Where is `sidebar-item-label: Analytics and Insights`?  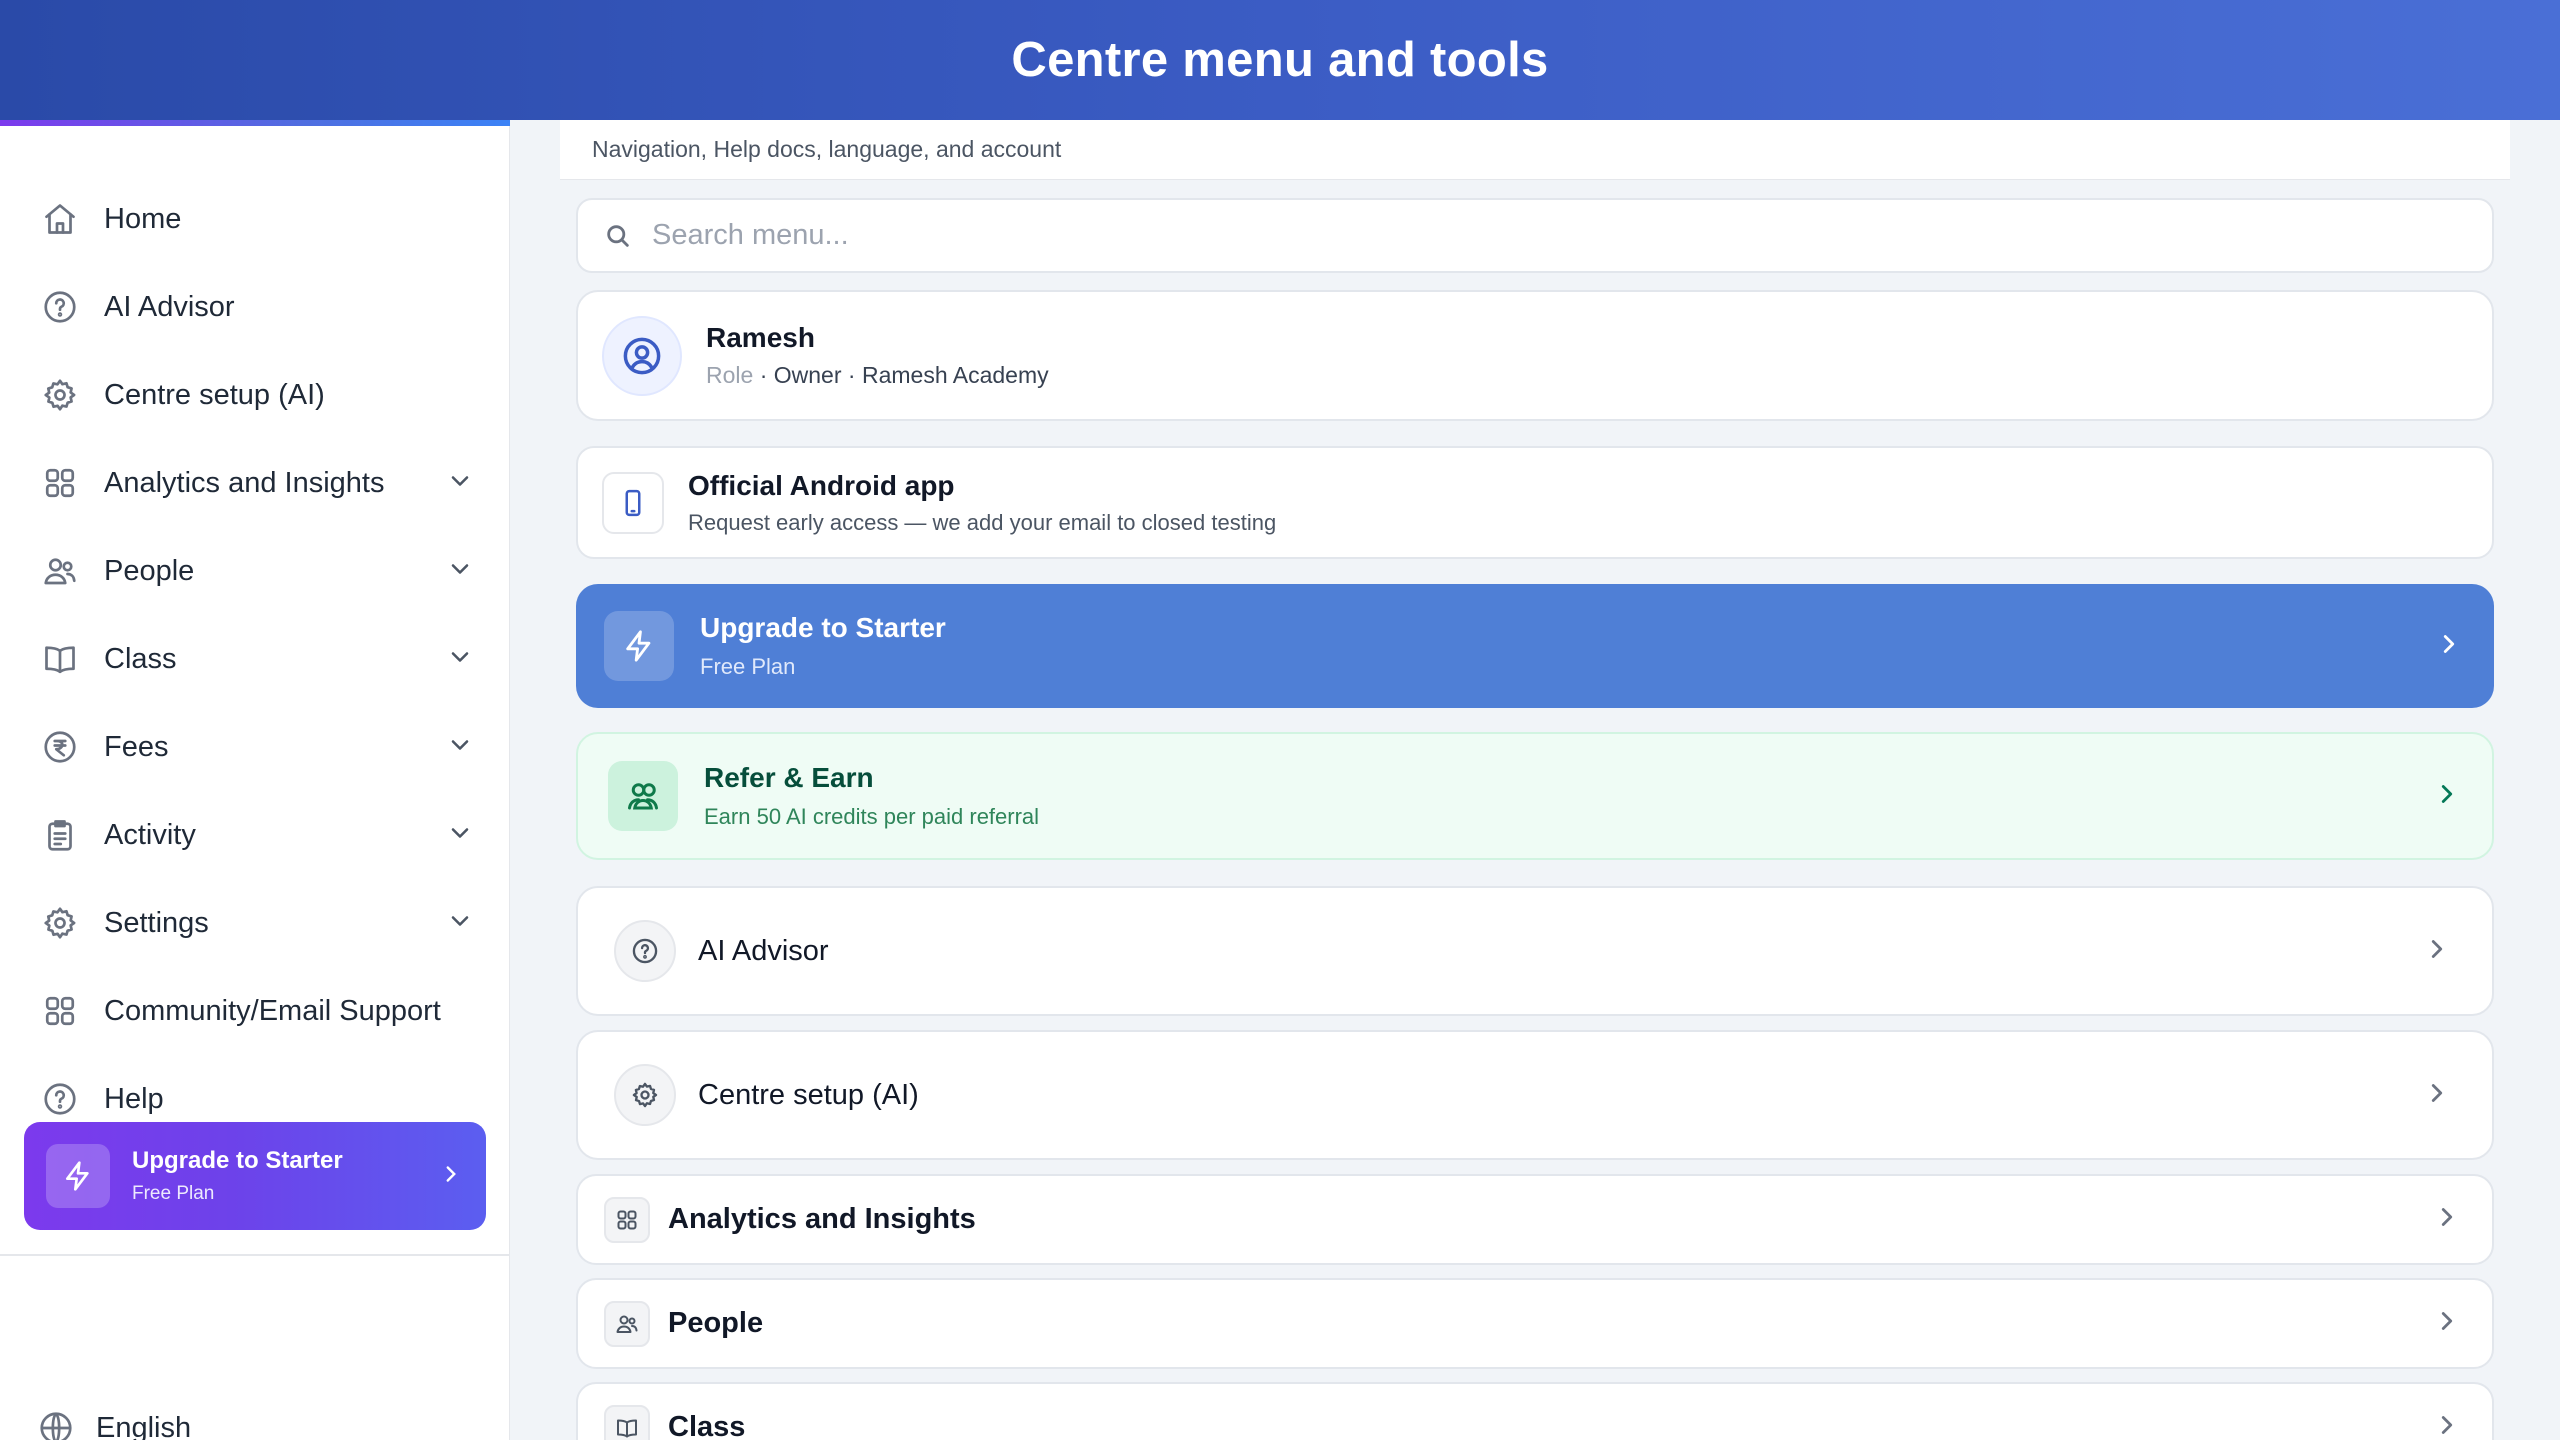 sidebar-item-label: Analytics and Insights is located at coordinates (244, 482).